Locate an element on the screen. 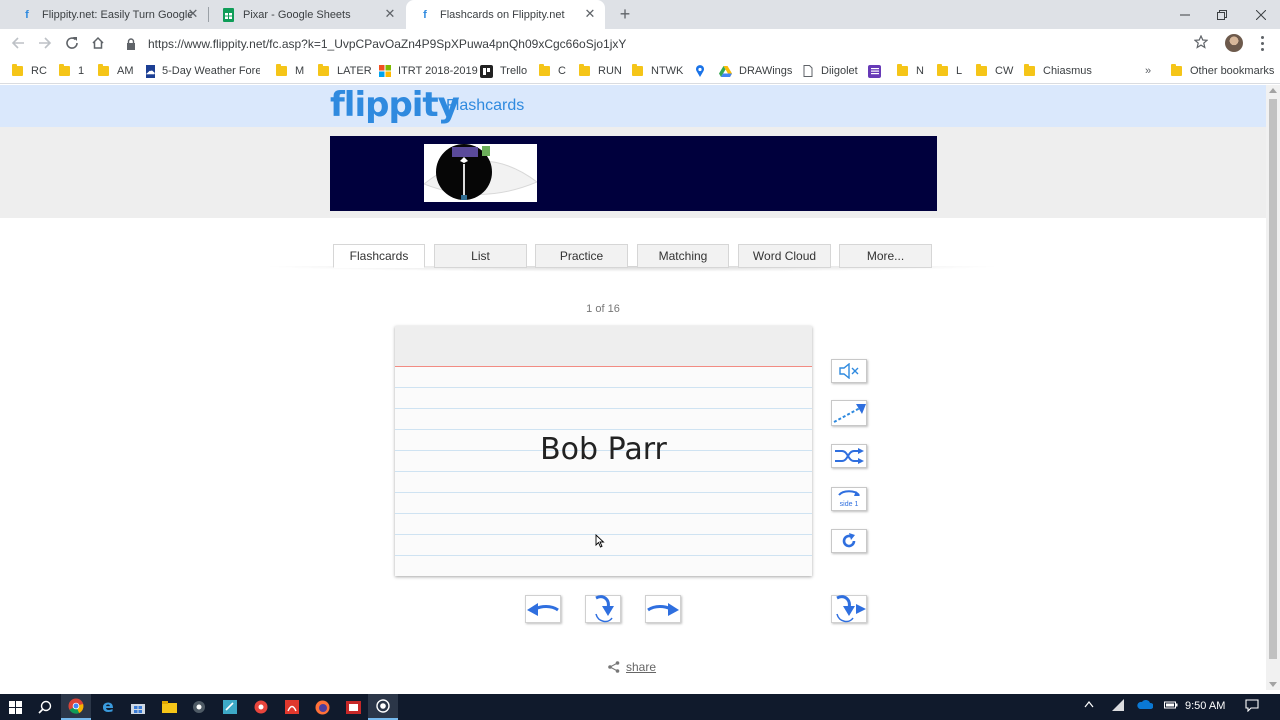 The image size is (1280, 720). google-drive-icon is located at coordinates (725, 71).